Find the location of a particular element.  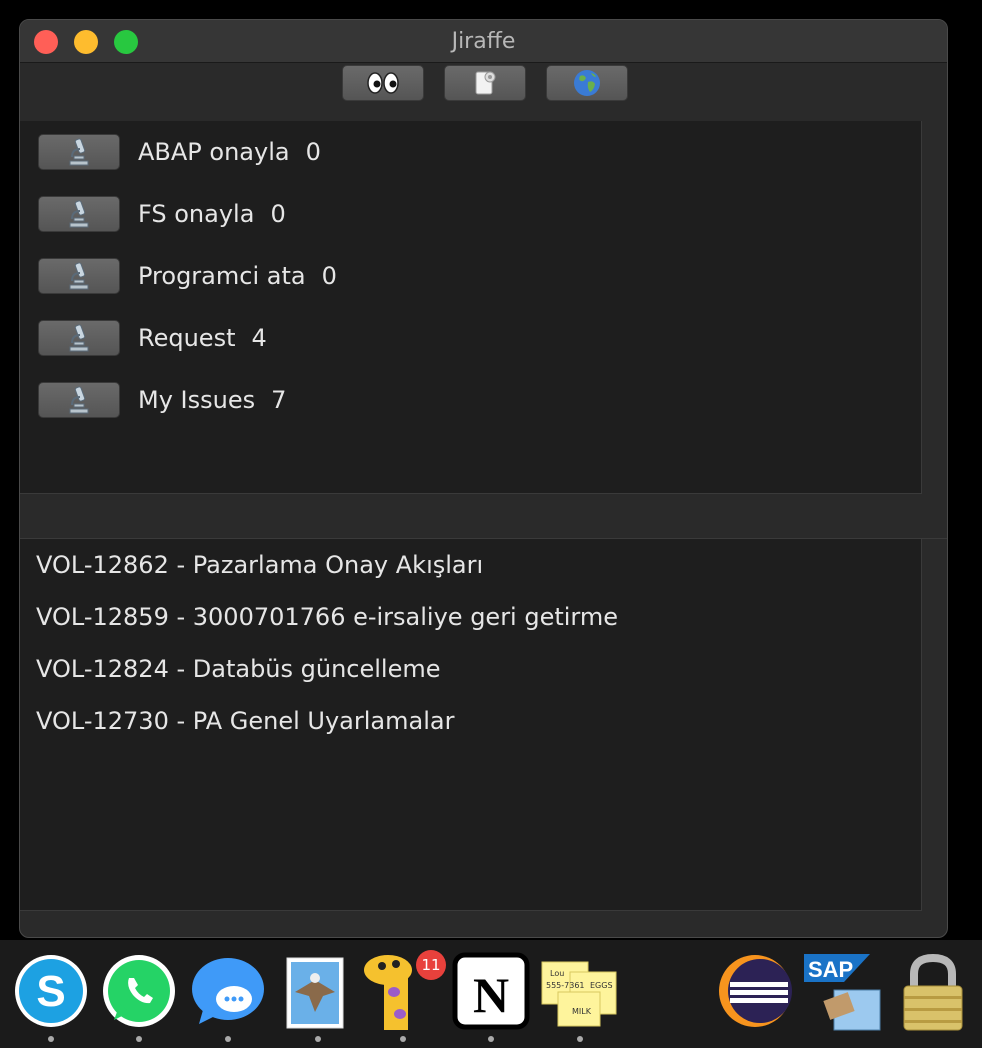

stickies-icon: Lou 555-7361 EGGS MILK is located at coordinates (579, 991).